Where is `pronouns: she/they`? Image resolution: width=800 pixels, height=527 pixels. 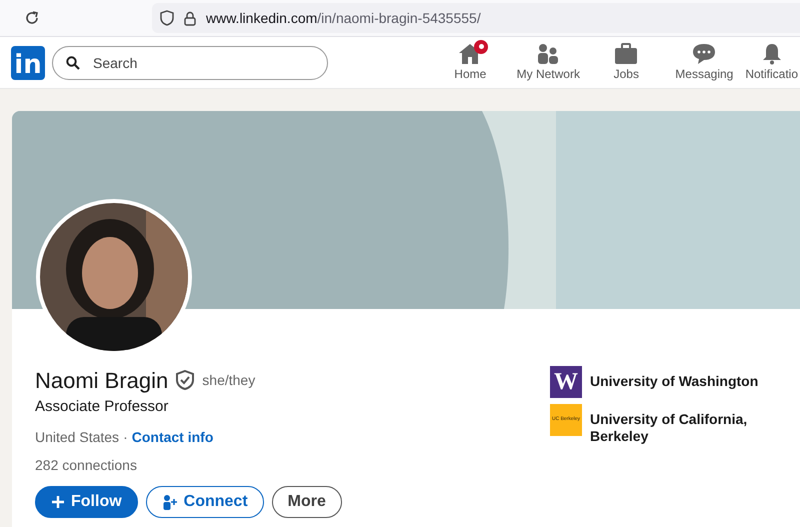
pronouns: she/they is located at coordinates (229, 380).